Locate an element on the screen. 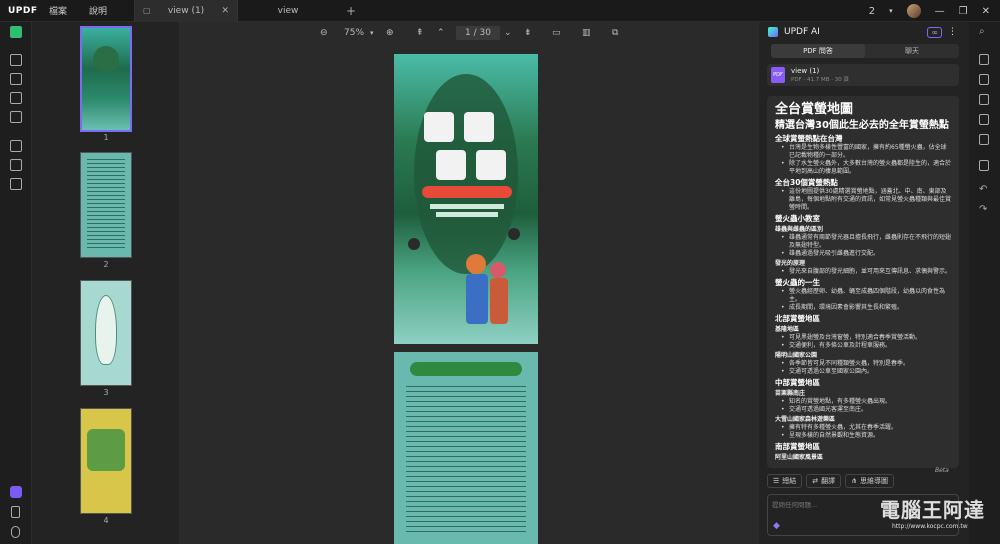  new-tab-button: + is located at coordinates (351, 11).